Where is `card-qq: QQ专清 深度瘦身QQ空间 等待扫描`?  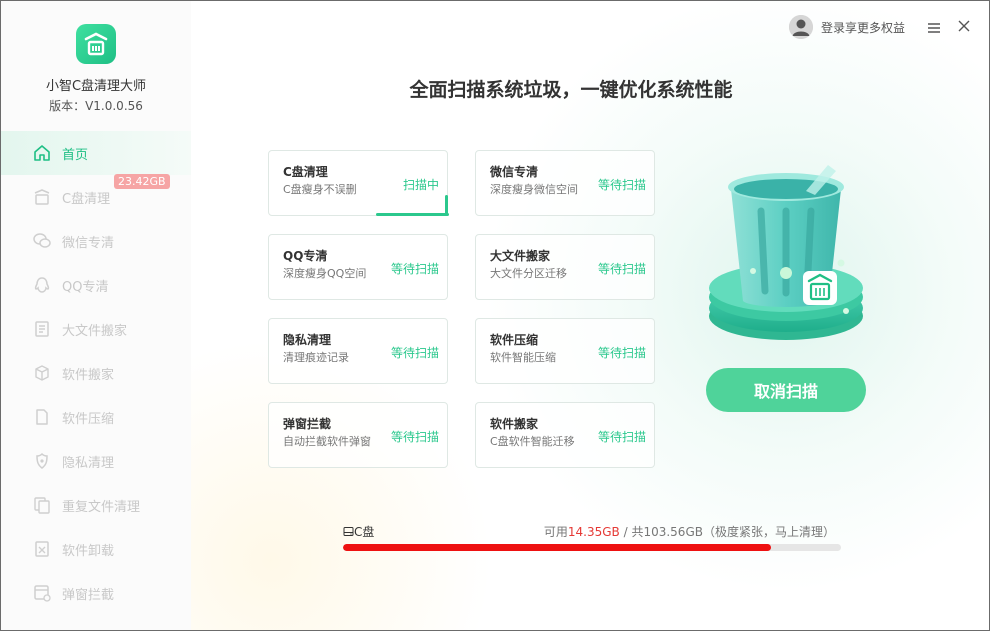 card-qq: QQ专清 深度瘦身QQ空间 等待扫描 is located at coordinates (358, 267).